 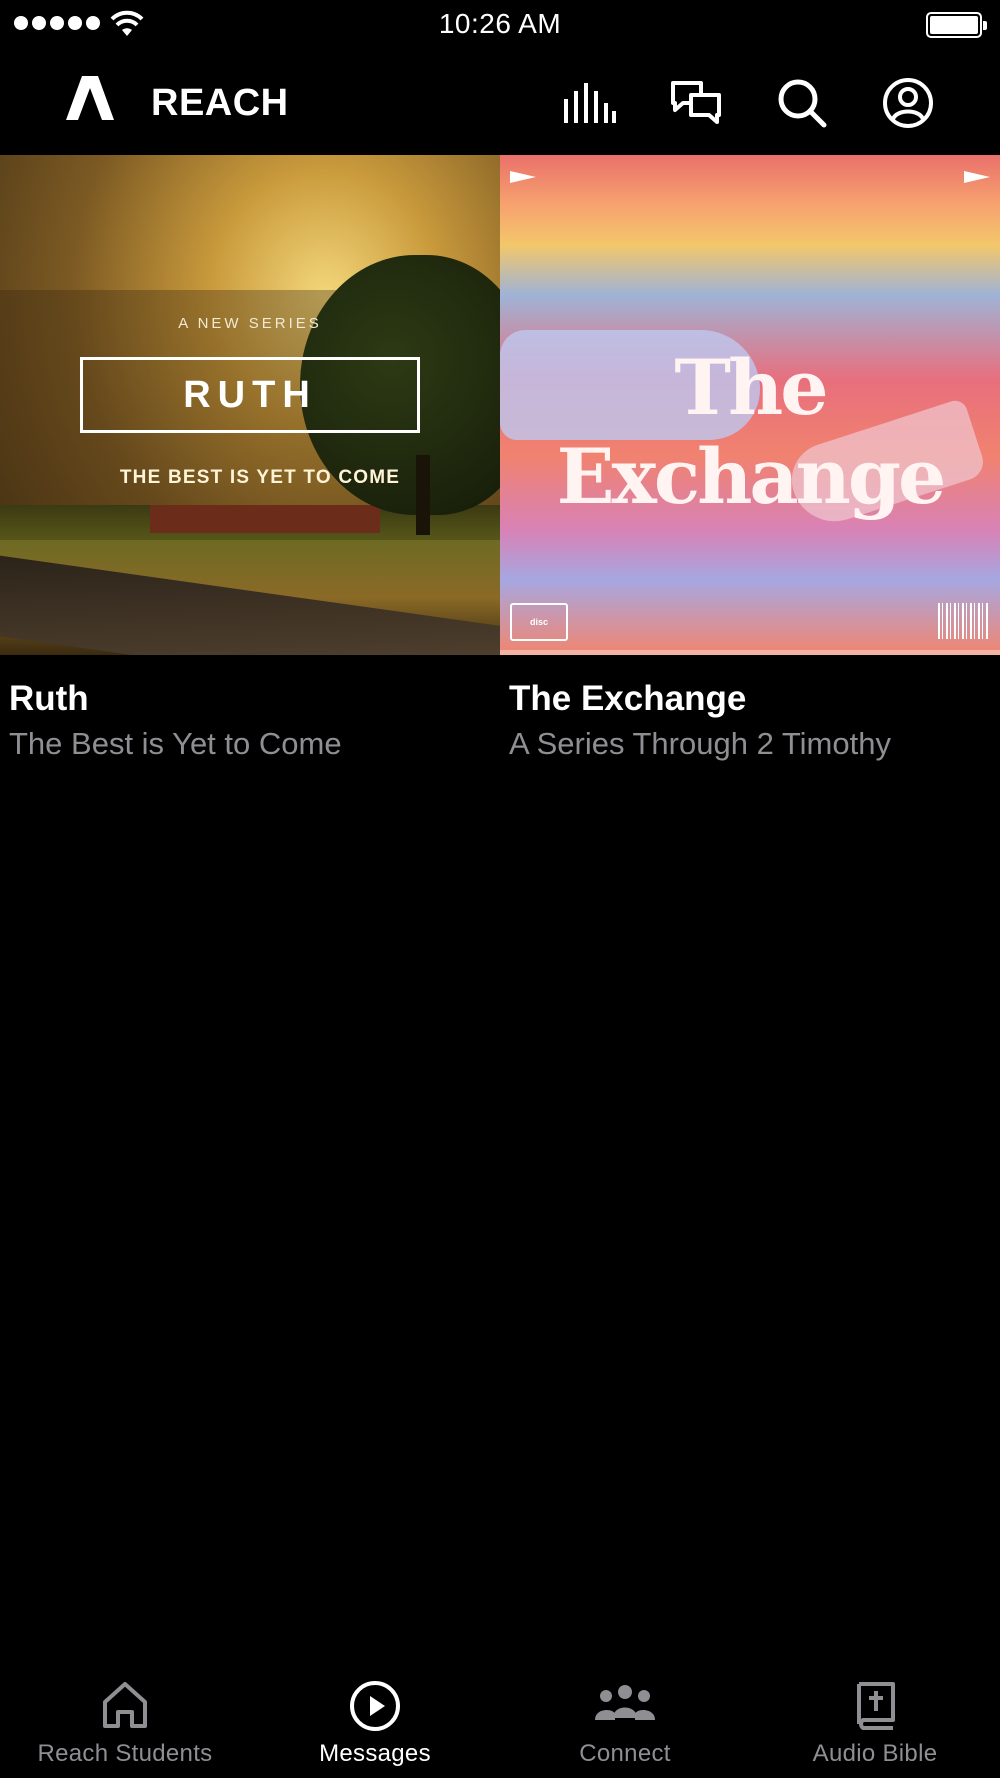 I want to click on tab-messages: Messages, so click(x=375, y=1723).